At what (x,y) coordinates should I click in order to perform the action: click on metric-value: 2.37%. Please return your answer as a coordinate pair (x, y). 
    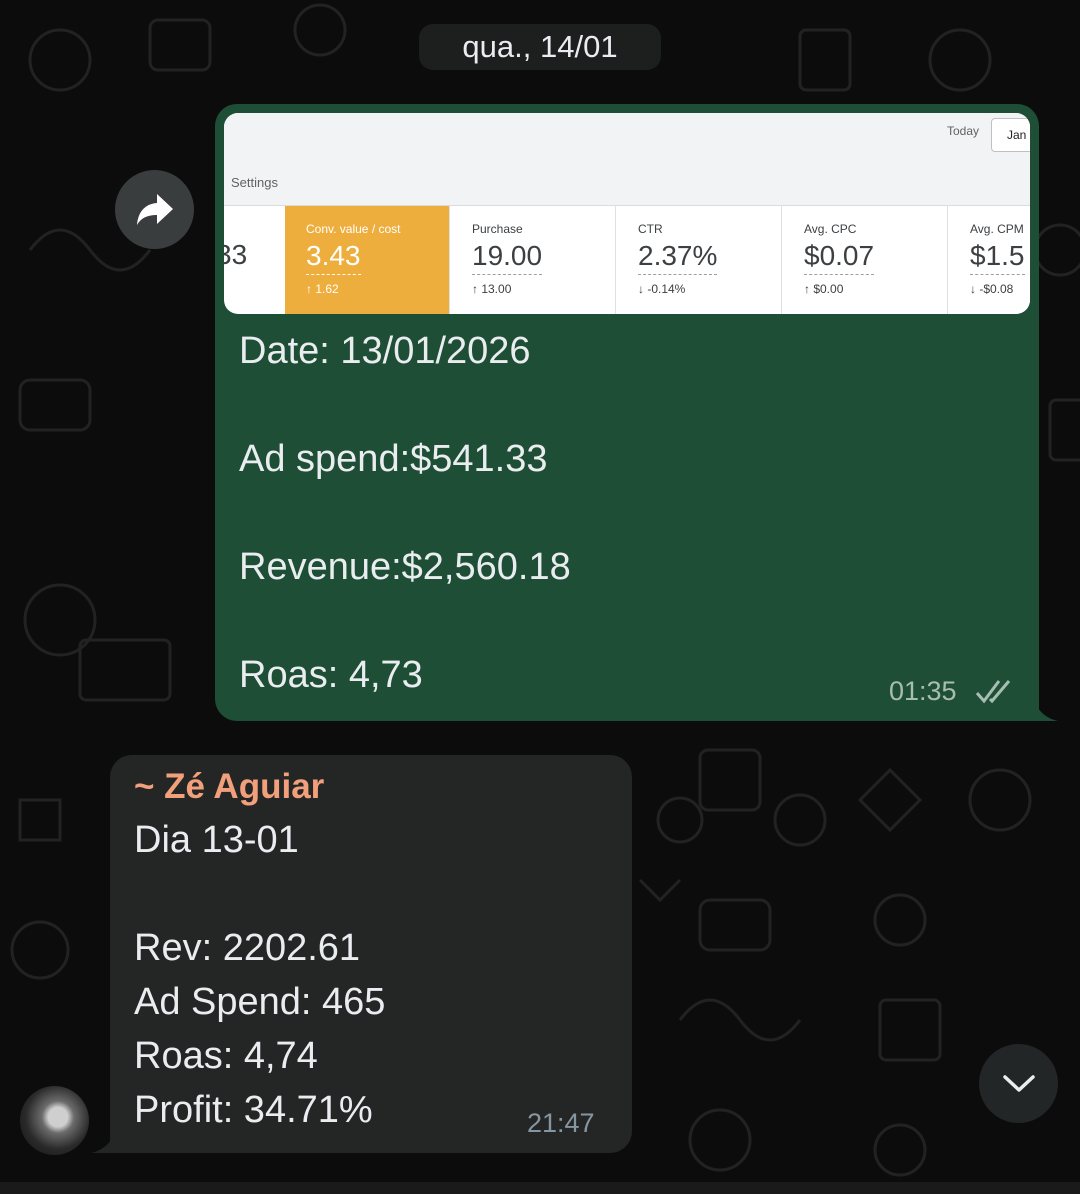
    Looking at the image, I should click on (678, 257).